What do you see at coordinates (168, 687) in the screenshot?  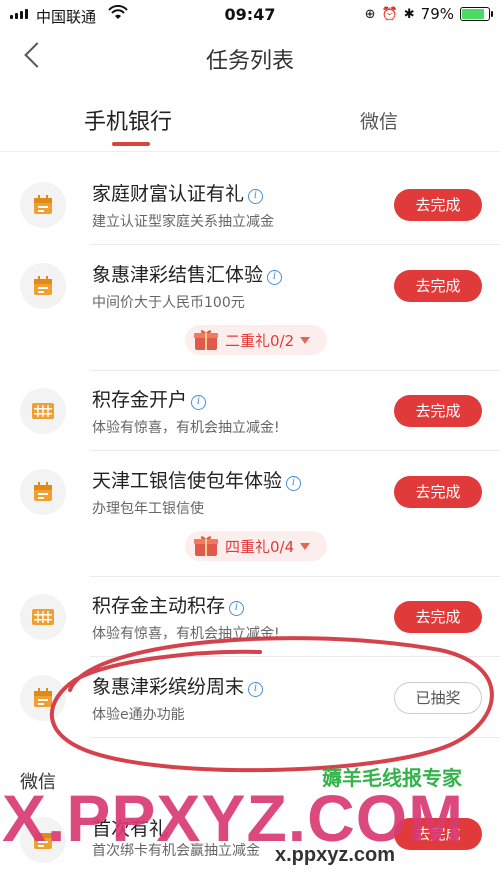 I see `task-name: 象惠津彩缤纷周末` at bounding box center [168, 687].